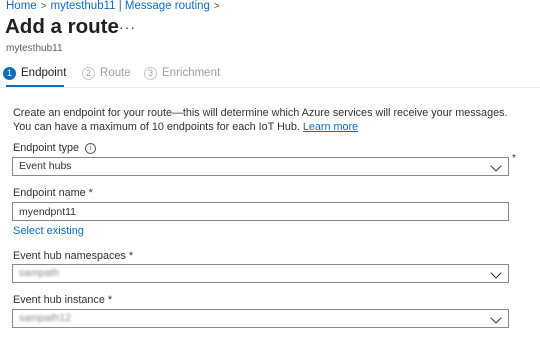 The width and height of the screenshot is (540, 337). I want to click on endpoint-type-label-text: Endpoint type, so click(46, 148).